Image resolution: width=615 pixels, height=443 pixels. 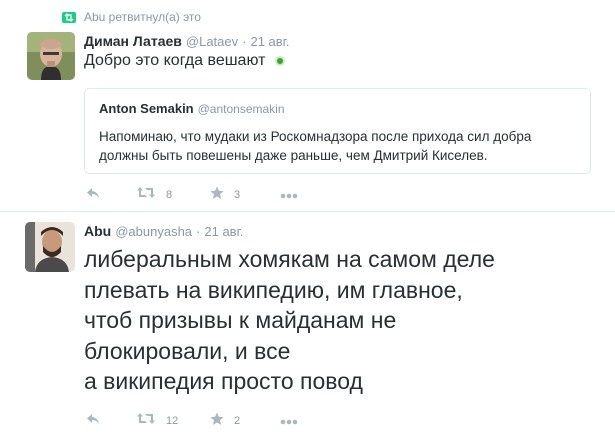 What do you see at coordinates (212, 41) in the screenshot?
I see `username: @Lataev` at bounding box center [212, 41].